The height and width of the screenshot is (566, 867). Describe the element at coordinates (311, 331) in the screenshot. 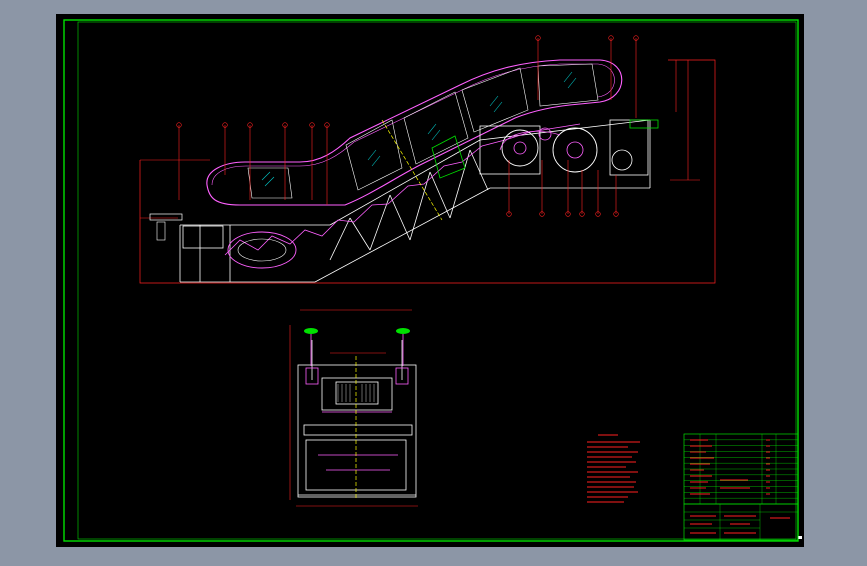

I see `left-handrail-head` at that location.